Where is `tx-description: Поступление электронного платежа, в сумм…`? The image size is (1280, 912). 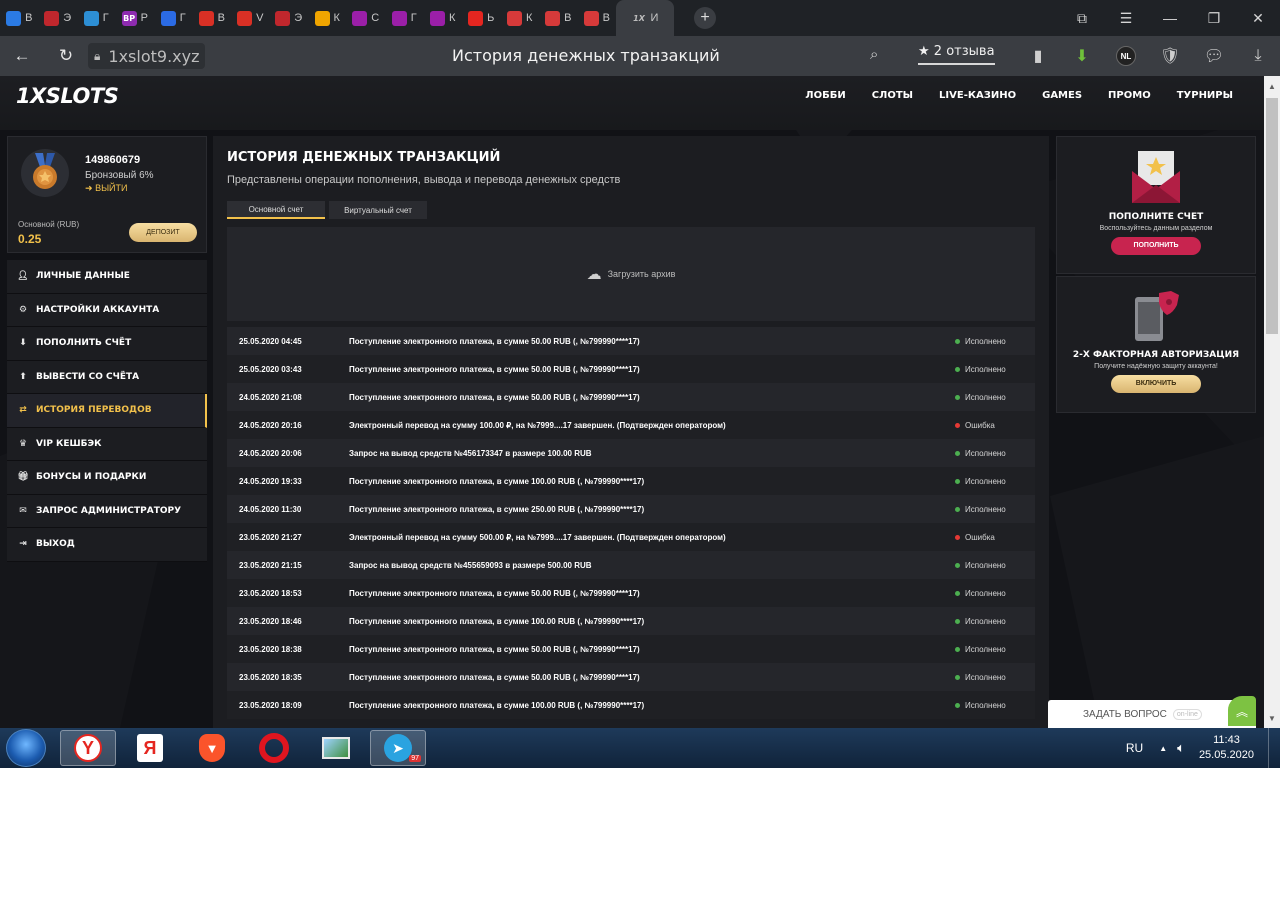
tx-description: Поступление электронного платежа, в сумм… is located at coordinates (497, 621).